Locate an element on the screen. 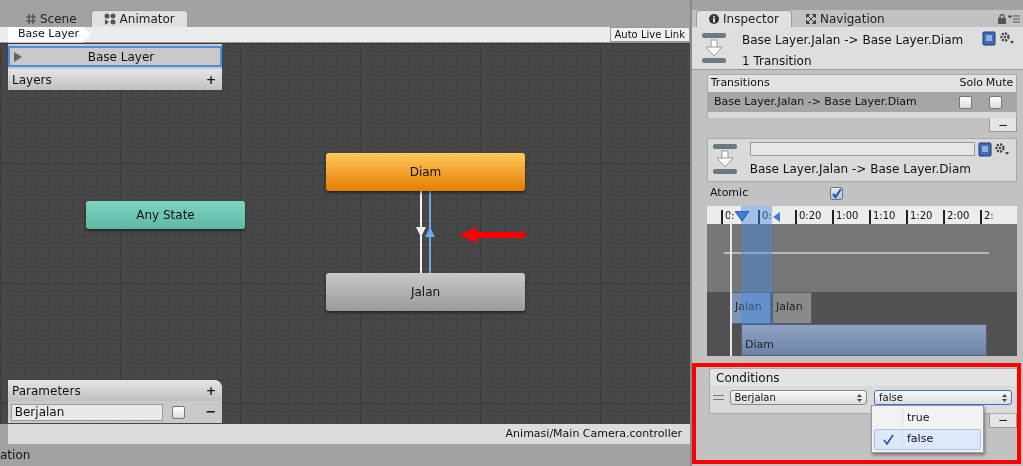  value-dropdown: false is located at coordinates (943, 397).